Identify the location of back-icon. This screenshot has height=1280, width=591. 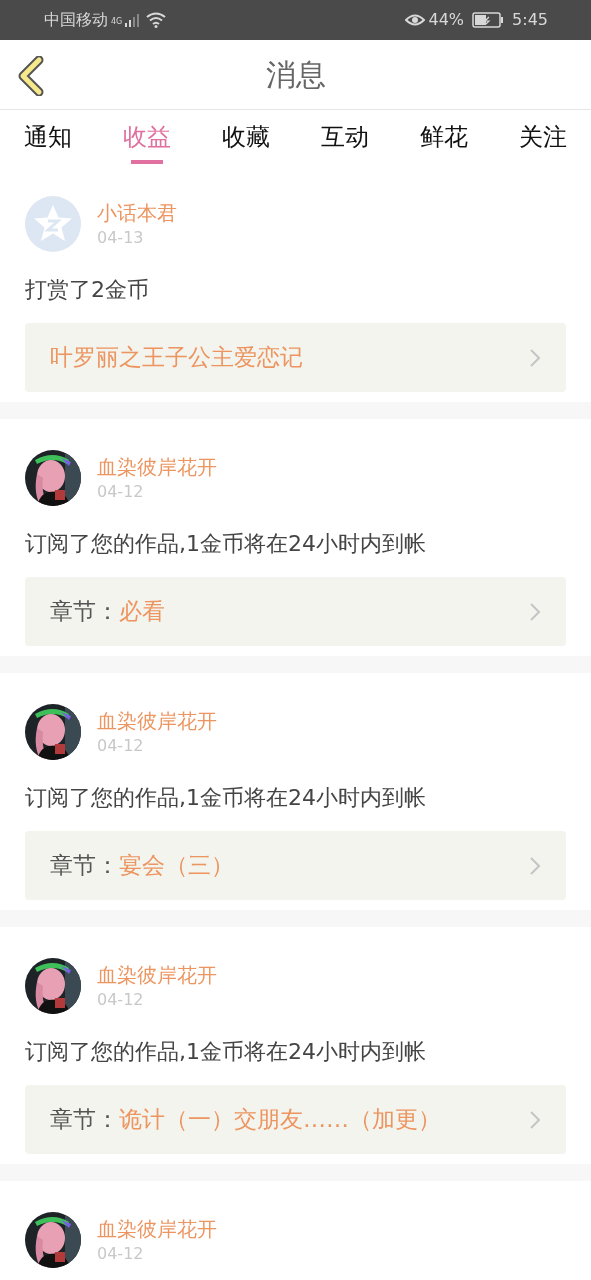
(31, 76).